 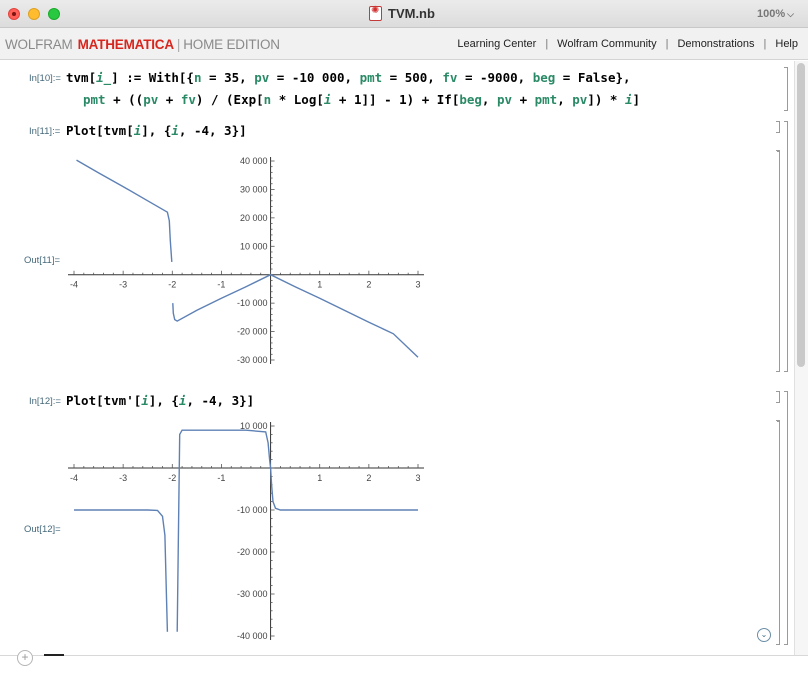 I want to click on input-cell-11: Plot[tvm[i], {i, -4, 3}], so click(x=156, y=130).